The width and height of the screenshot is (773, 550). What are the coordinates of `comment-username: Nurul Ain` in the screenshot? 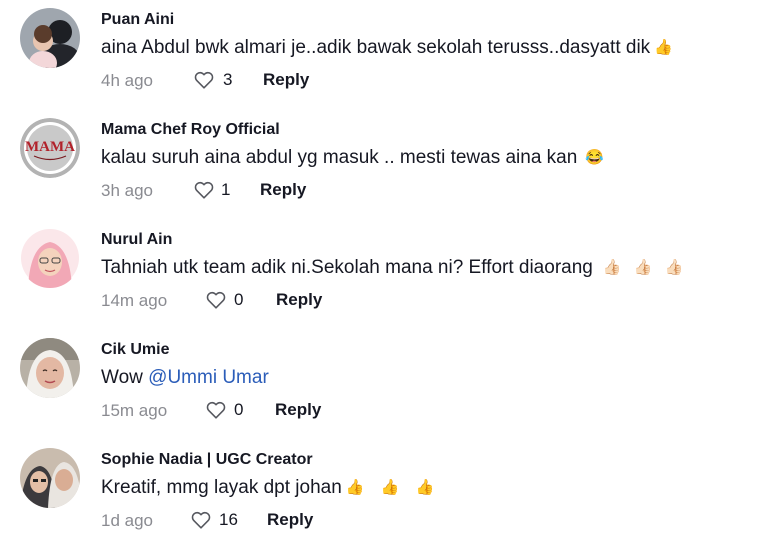 It's located at (136, 240).